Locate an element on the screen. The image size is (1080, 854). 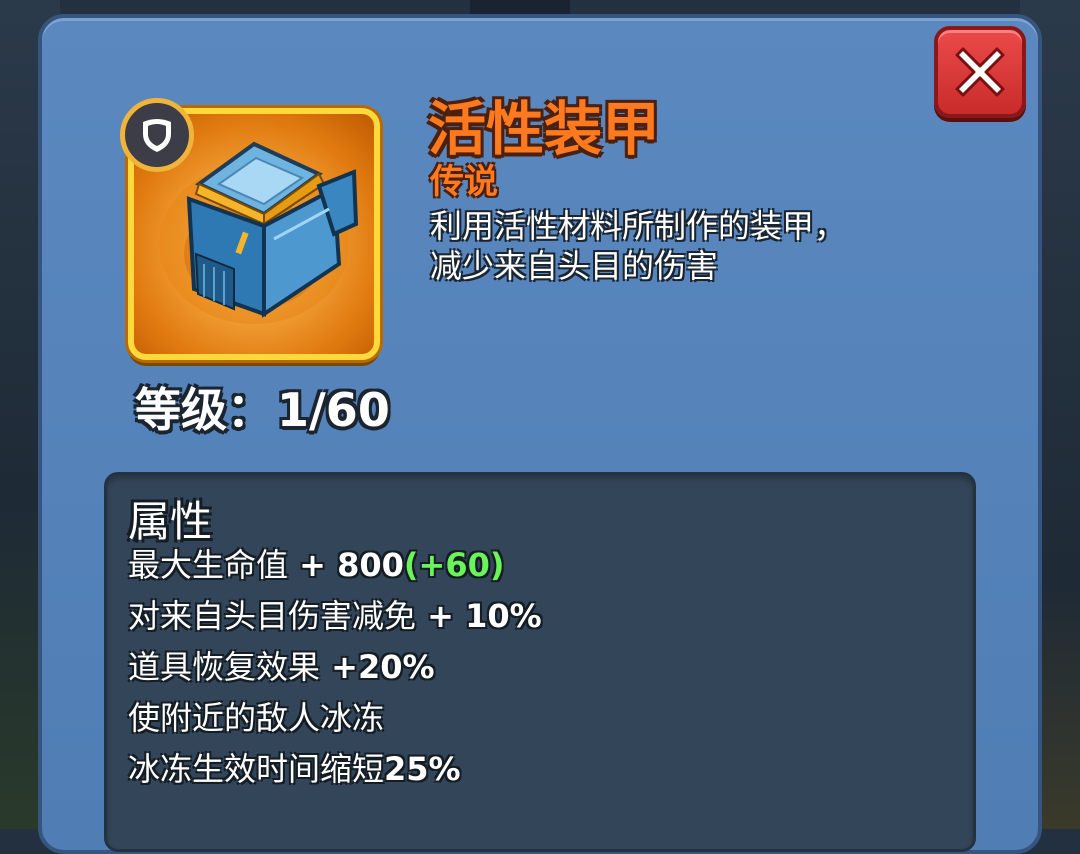
attribute-label: 冰冻生效时间缩短 is located at coordinates (256, 769).